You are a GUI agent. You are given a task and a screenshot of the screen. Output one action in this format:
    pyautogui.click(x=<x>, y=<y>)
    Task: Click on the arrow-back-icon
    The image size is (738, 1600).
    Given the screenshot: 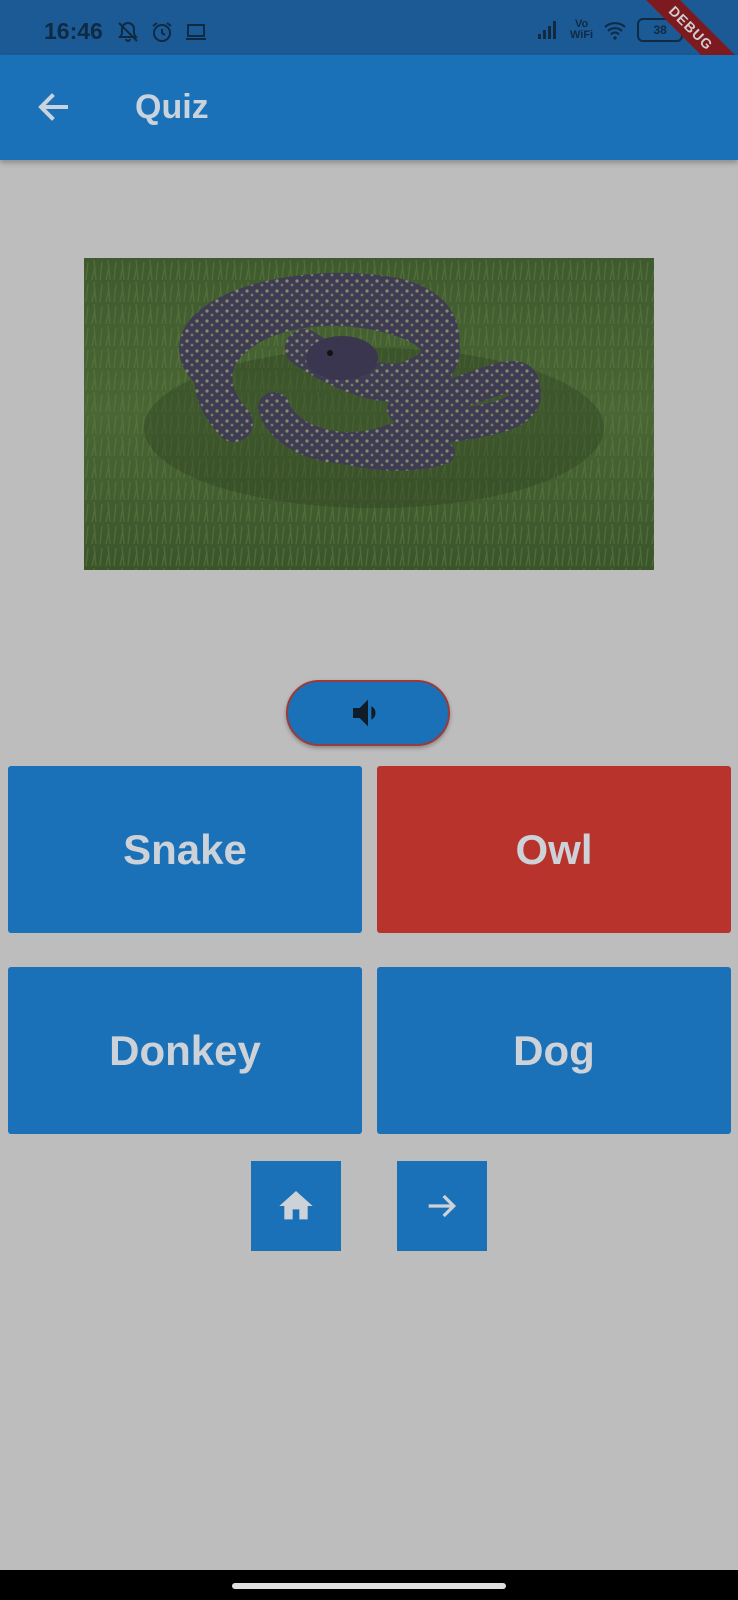 What is the action you would take?
    pyautogui.click(x=54, y=107)
    